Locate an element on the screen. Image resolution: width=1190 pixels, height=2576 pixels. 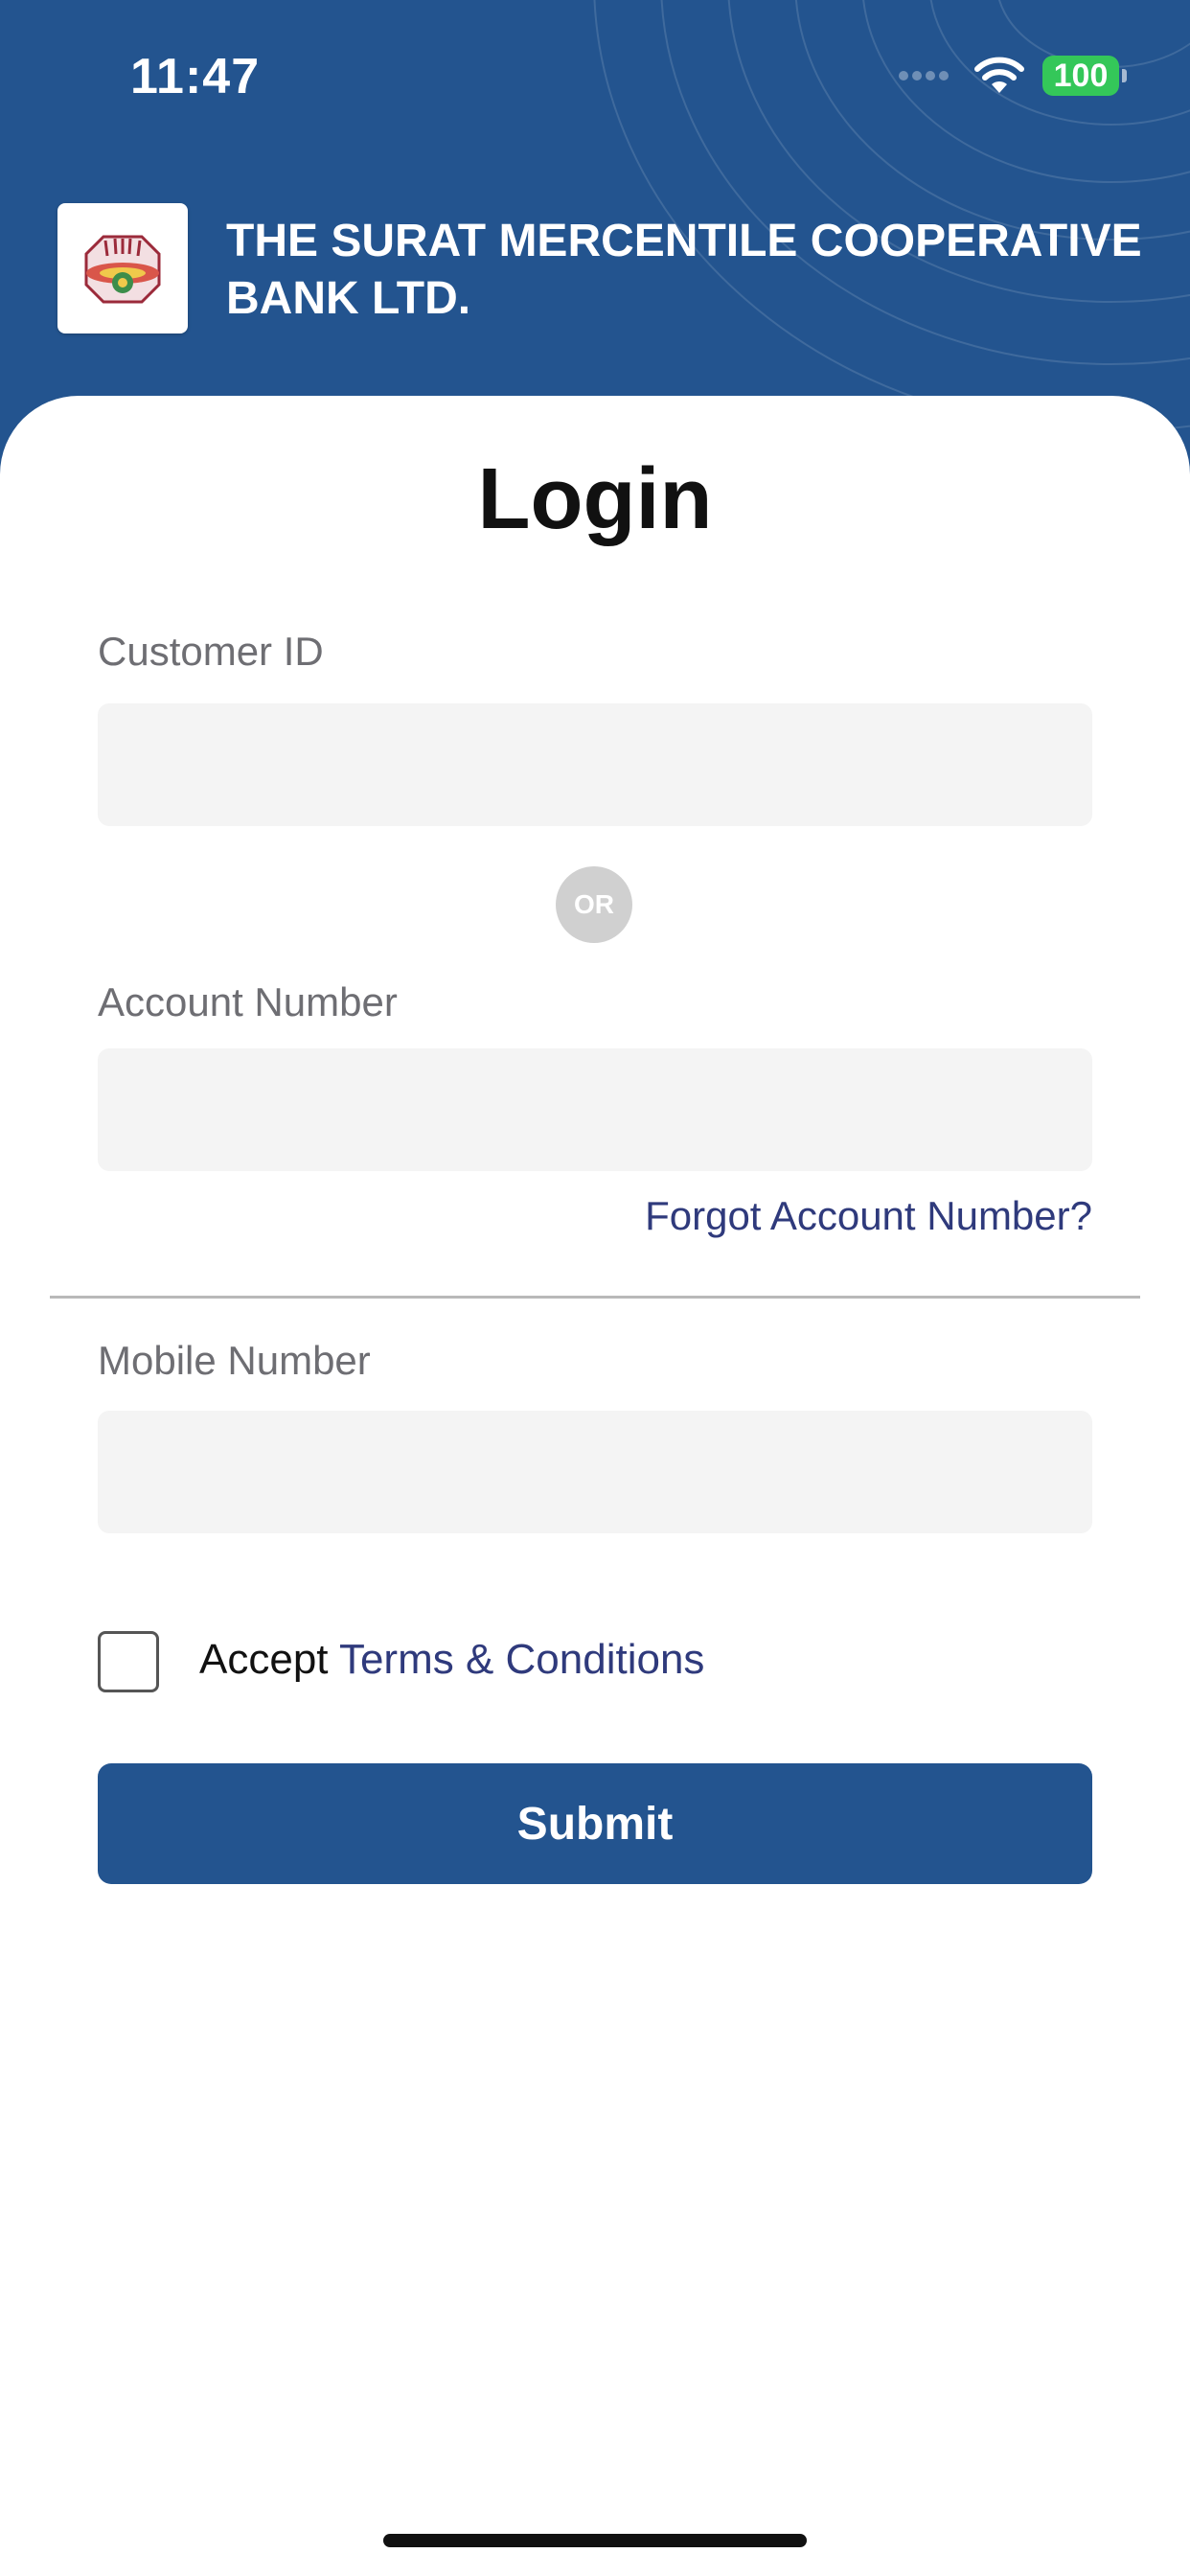
accept-label: Accept is located at coordinates (264, 1659).